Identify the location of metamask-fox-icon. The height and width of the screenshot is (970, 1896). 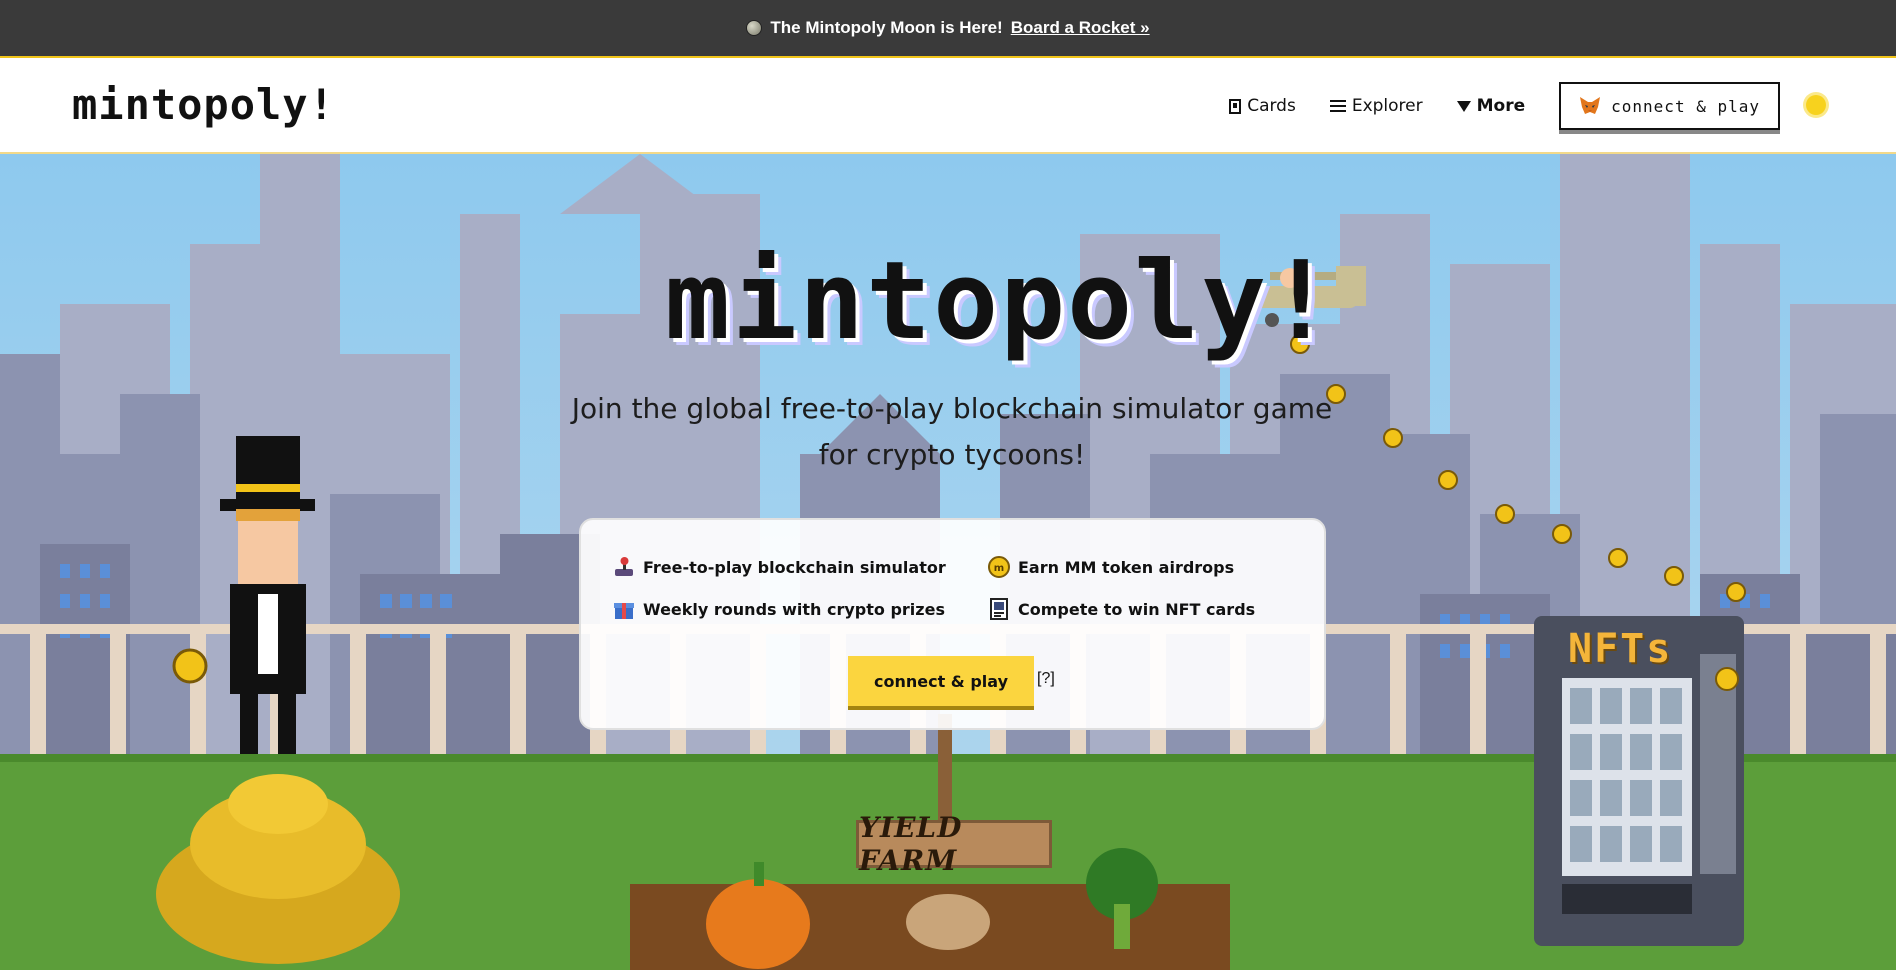
(1590, 105).